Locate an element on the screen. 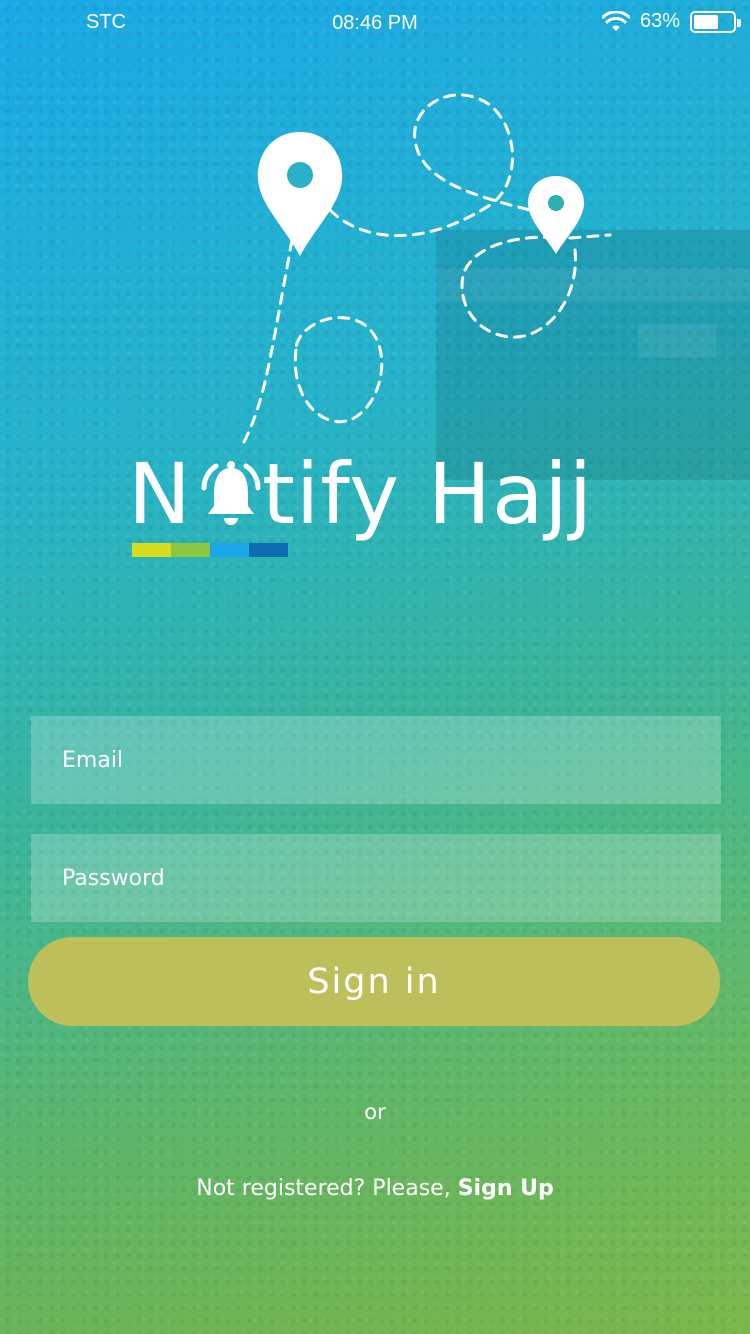 This screenshot has height=1334, width=750. logo-color-bar is located at coordinates (210, 550).